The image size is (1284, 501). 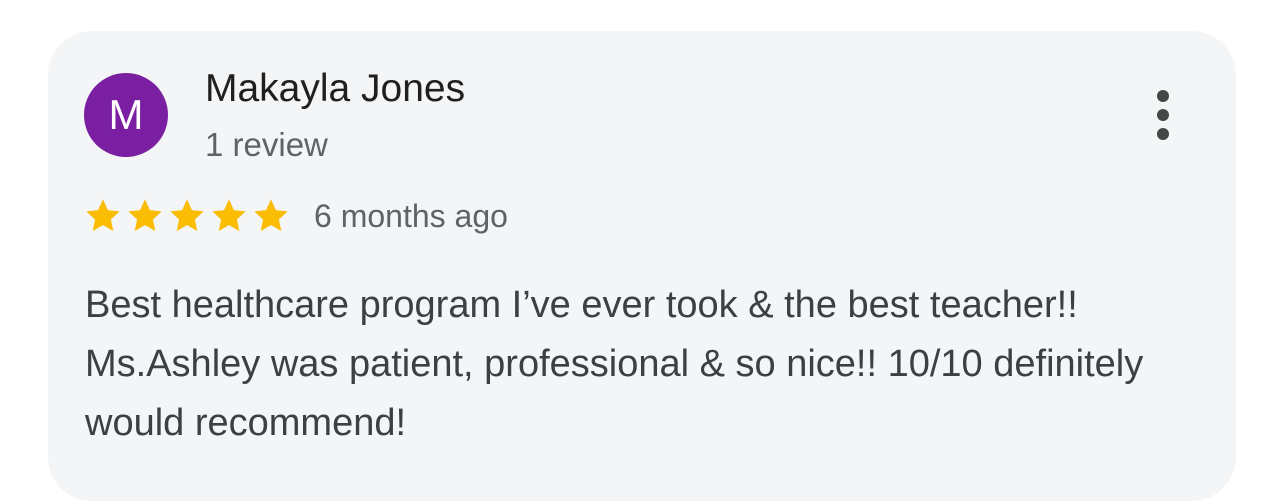 What do you see at coordinates (335, 89) in the screenshot?
I see `reviewer-name: Makayla Jones` at bounding box center [335, 89].